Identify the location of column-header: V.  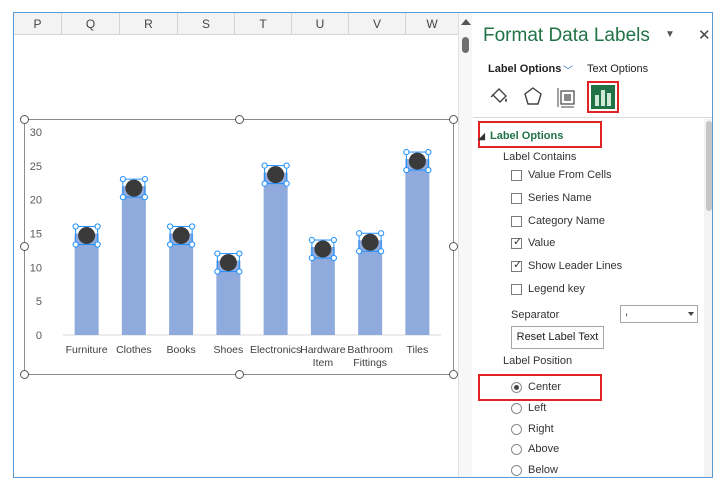
(377, 24).